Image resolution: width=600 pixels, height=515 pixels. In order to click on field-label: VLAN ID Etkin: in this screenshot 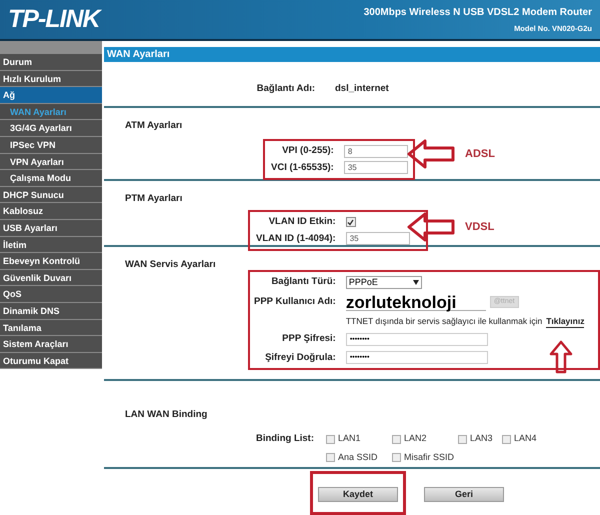, I will do `click(302, 222)`.